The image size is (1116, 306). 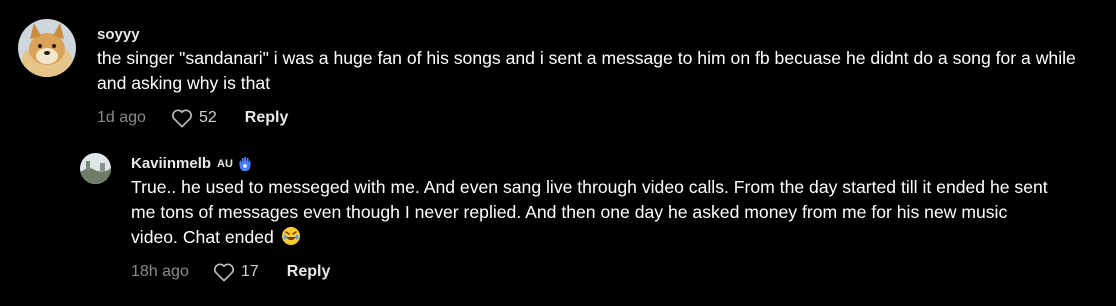 I want to click on reply-username: Kaviinmelb AU, so click(x=591, y=164).